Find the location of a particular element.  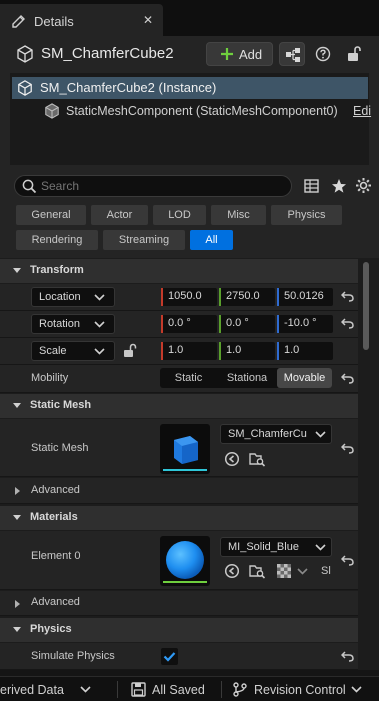

mobility-movable: Movable is located at coordinates (304, 378).